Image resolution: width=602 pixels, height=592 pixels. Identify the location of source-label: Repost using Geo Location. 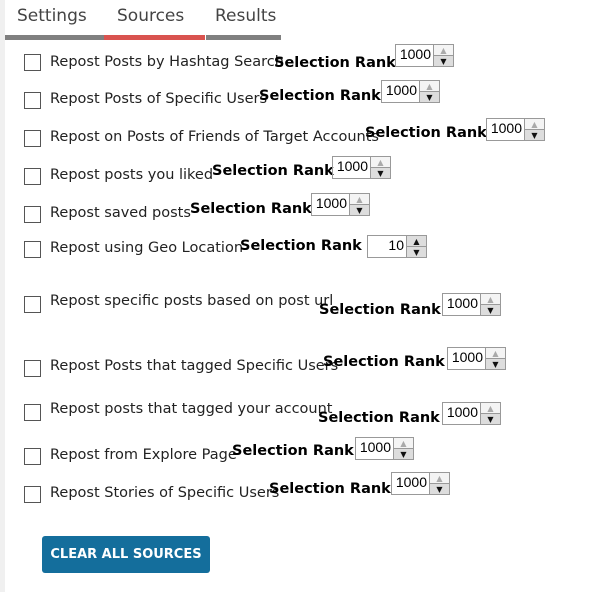
(147, 248).